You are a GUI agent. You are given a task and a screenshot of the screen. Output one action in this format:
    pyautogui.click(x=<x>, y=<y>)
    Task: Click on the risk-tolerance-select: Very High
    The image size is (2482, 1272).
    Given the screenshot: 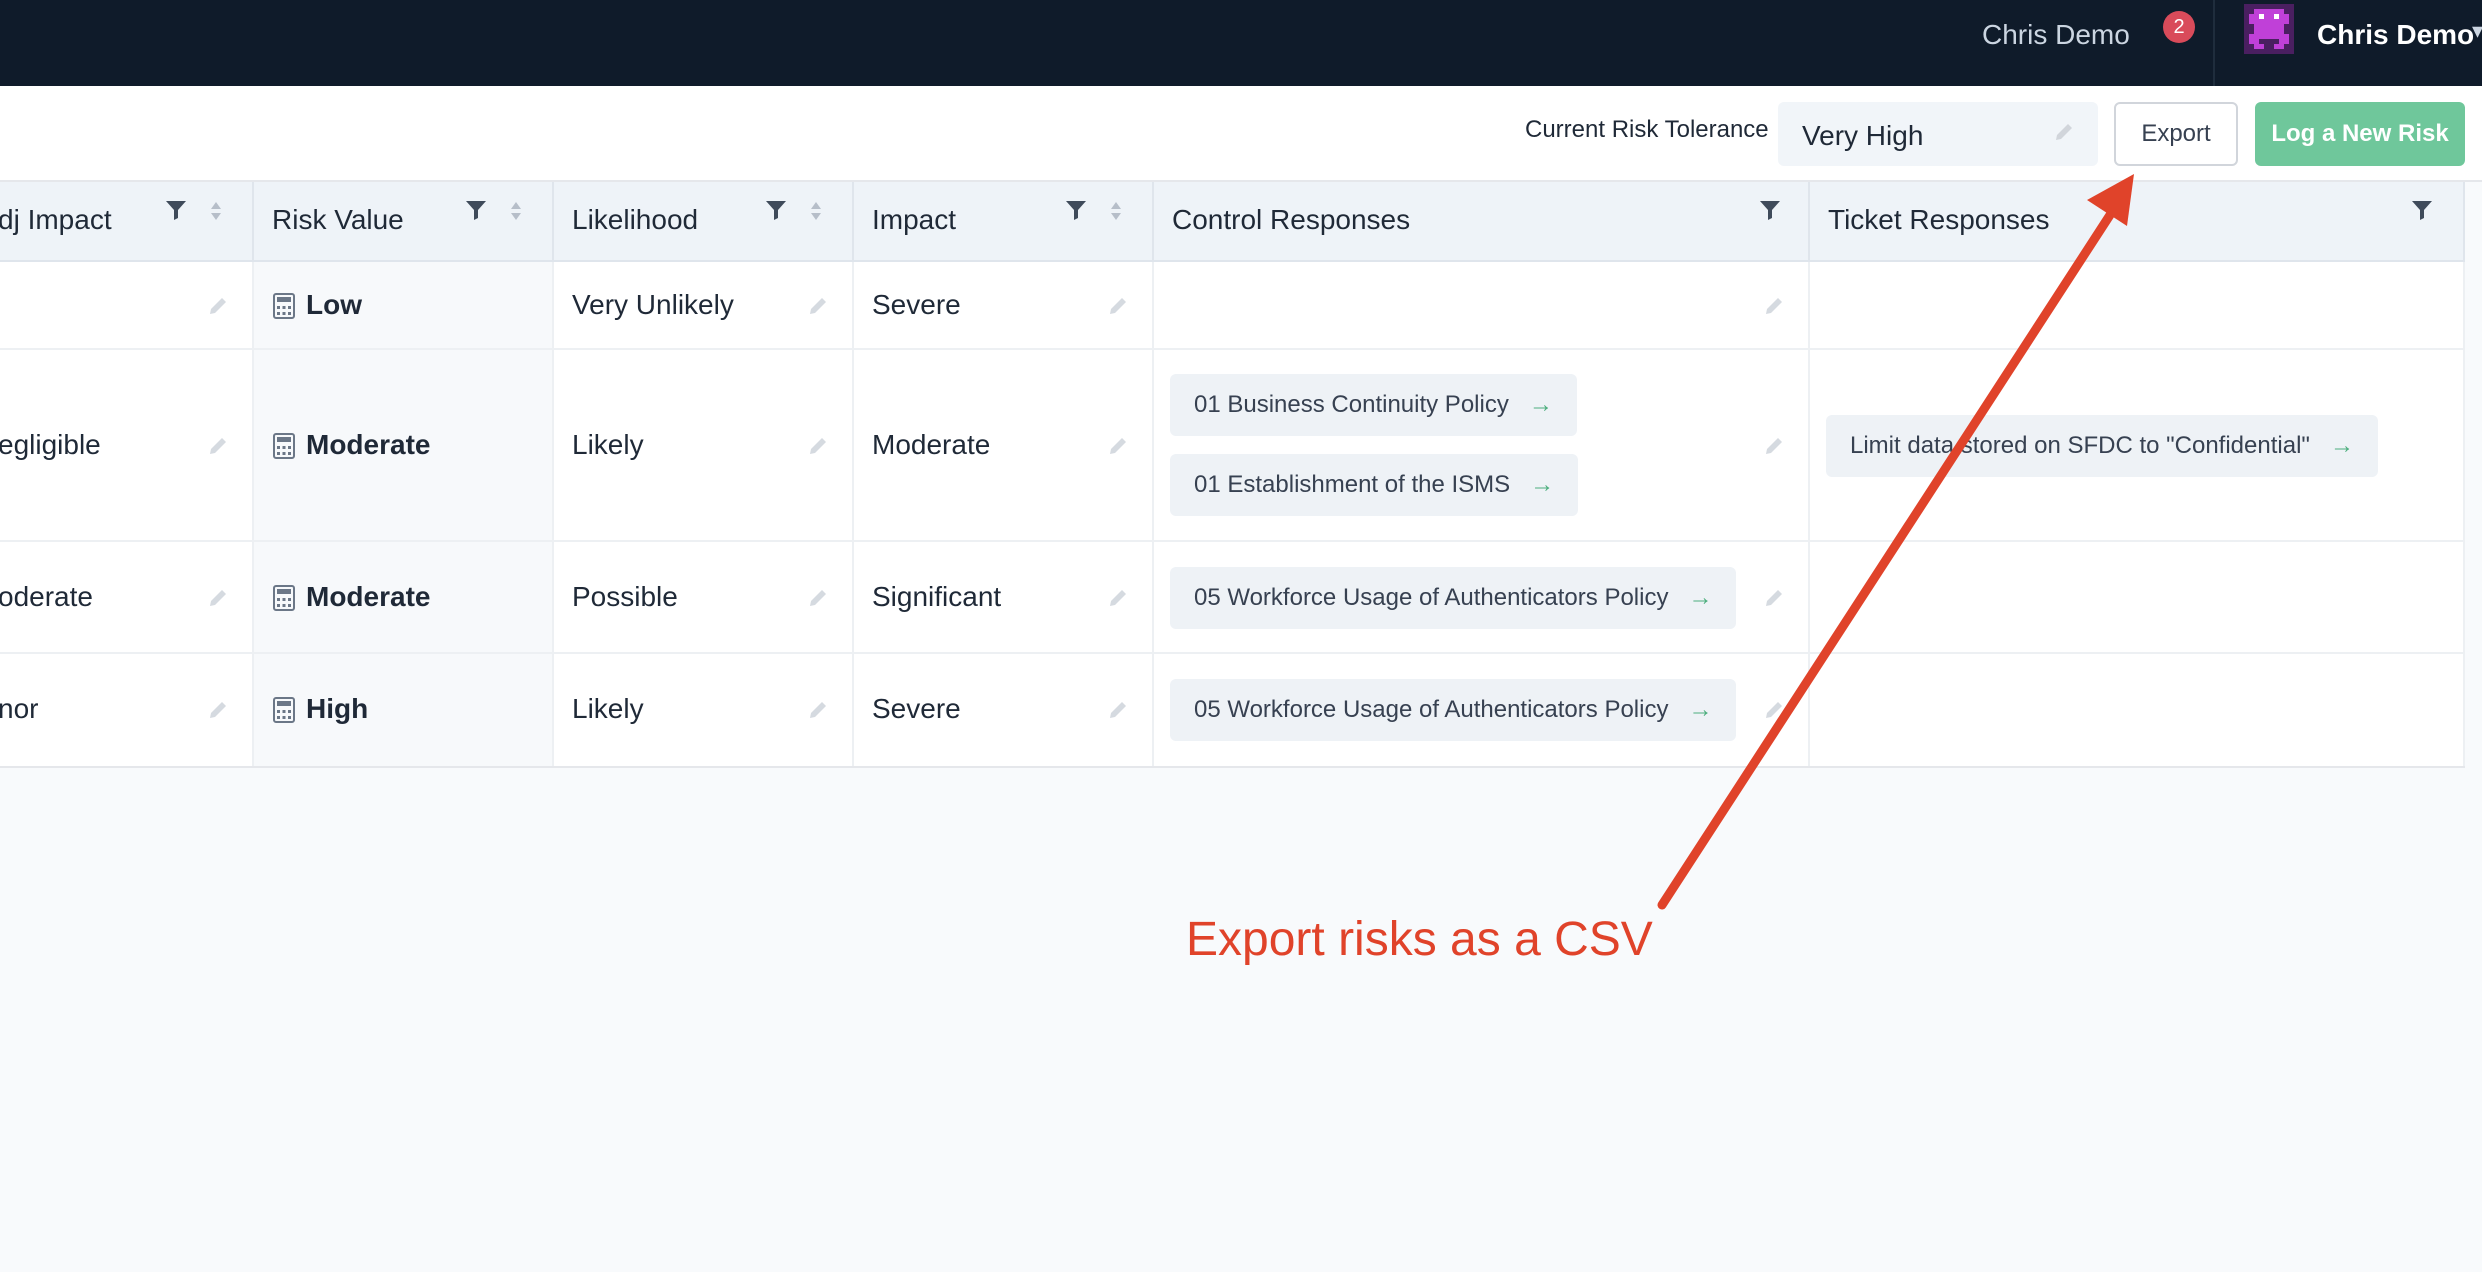 What is the action you would take?
    pyautogui.click(x=1938, y=134)
    